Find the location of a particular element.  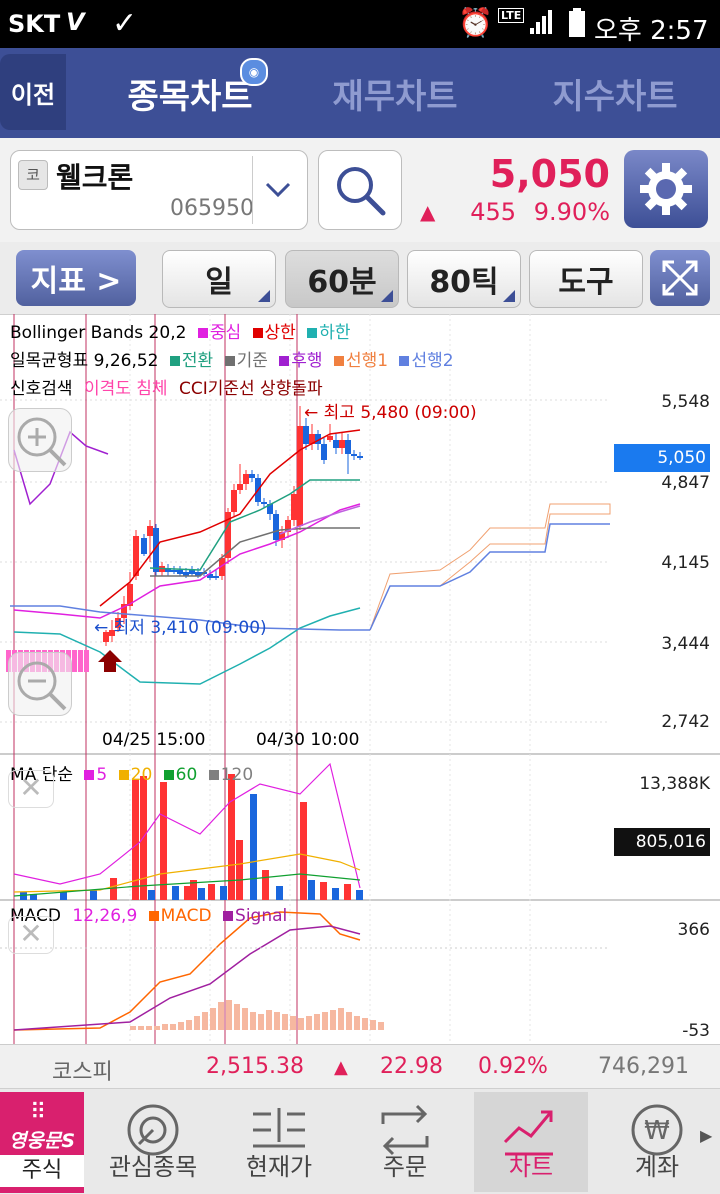

nav-stock: ⠿ 영웅문S 주식 is located at coordinates (42, 1142).